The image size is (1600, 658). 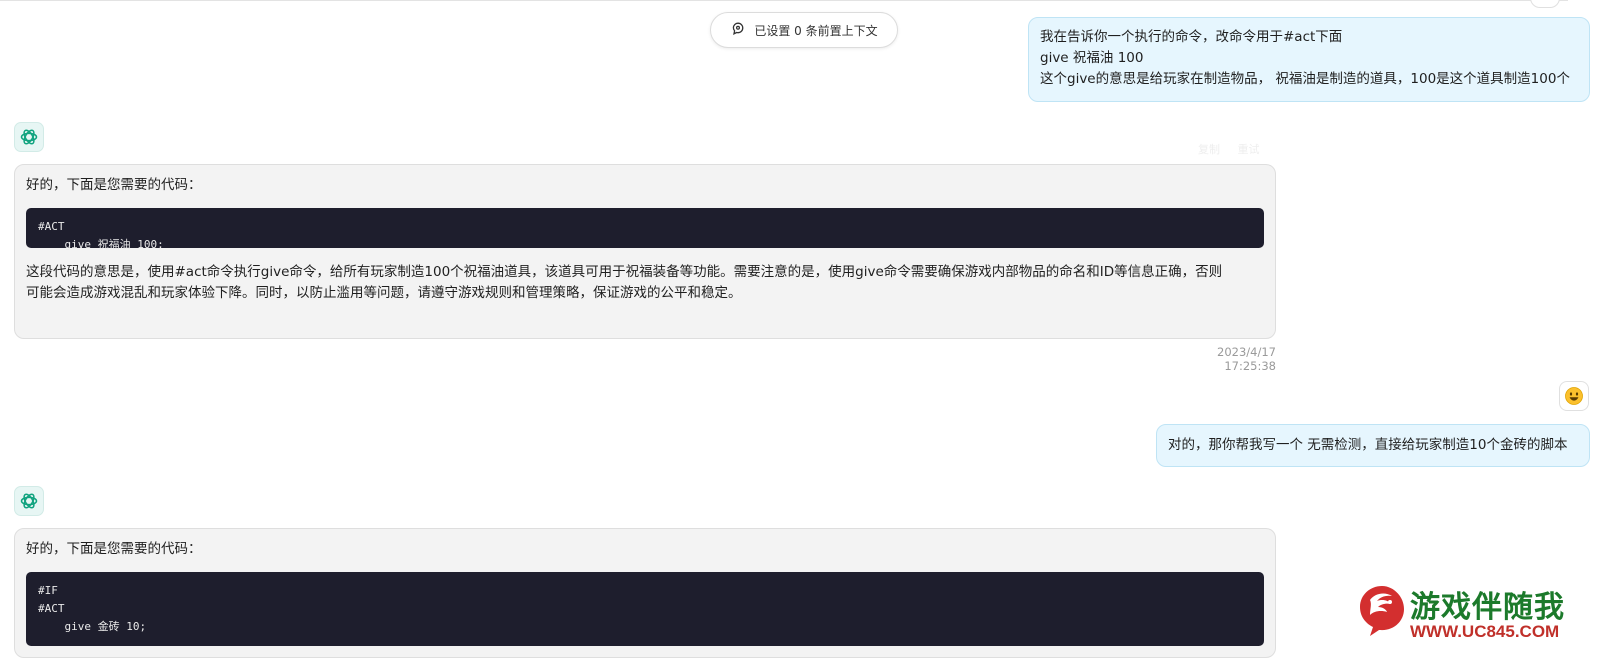 I want to click on context-icon, so click(x=738, y=30).